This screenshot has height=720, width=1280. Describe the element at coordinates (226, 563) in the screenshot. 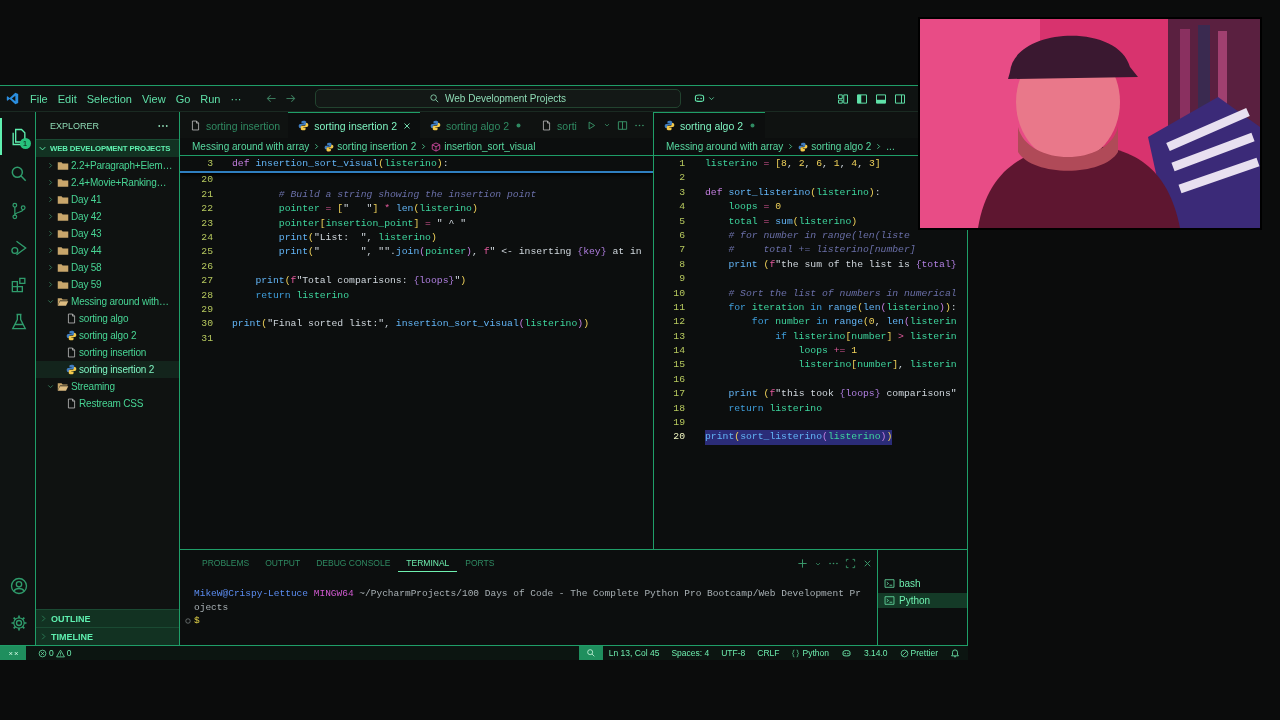

I see `panel-tab: PROBLEMS` at that location.